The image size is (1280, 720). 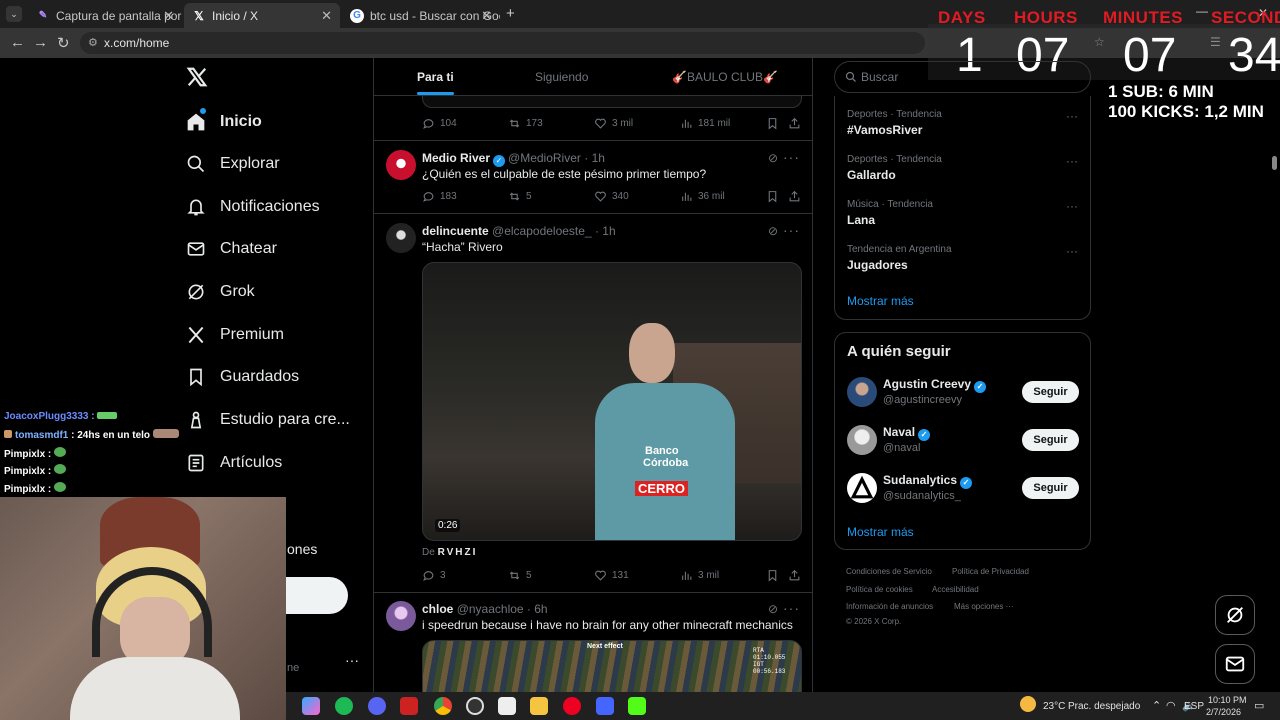 I want to click on clock-date: 2/7/2026, so click(x=1223, y=712).